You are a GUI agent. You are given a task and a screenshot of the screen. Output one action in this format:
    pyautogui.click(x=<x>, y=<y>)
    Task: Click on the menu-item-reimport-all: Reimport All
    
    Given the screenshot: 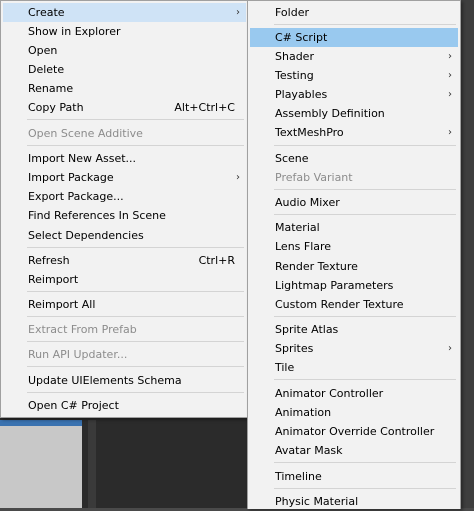 What is the action you would take?
    pyautogui.click(x=124, y=304)
    